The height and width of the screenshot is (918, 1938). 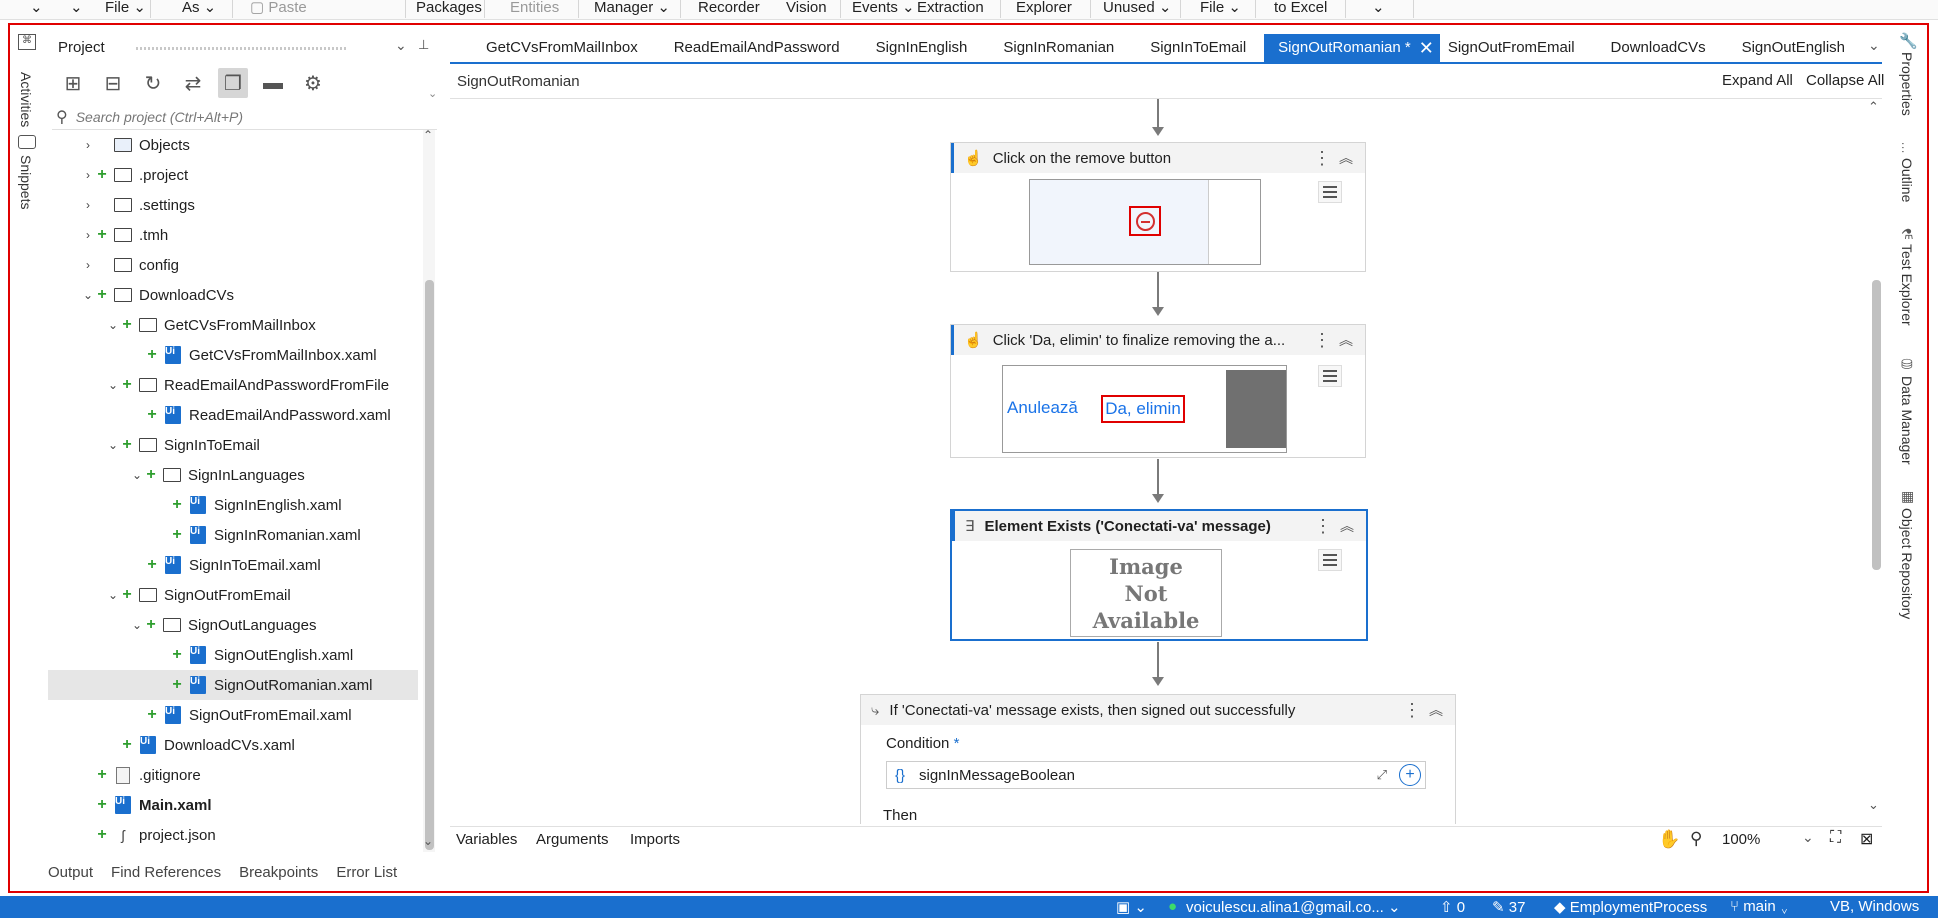 I want to click on ribbon-recorder: Recorder, so click(x=729, y=9).